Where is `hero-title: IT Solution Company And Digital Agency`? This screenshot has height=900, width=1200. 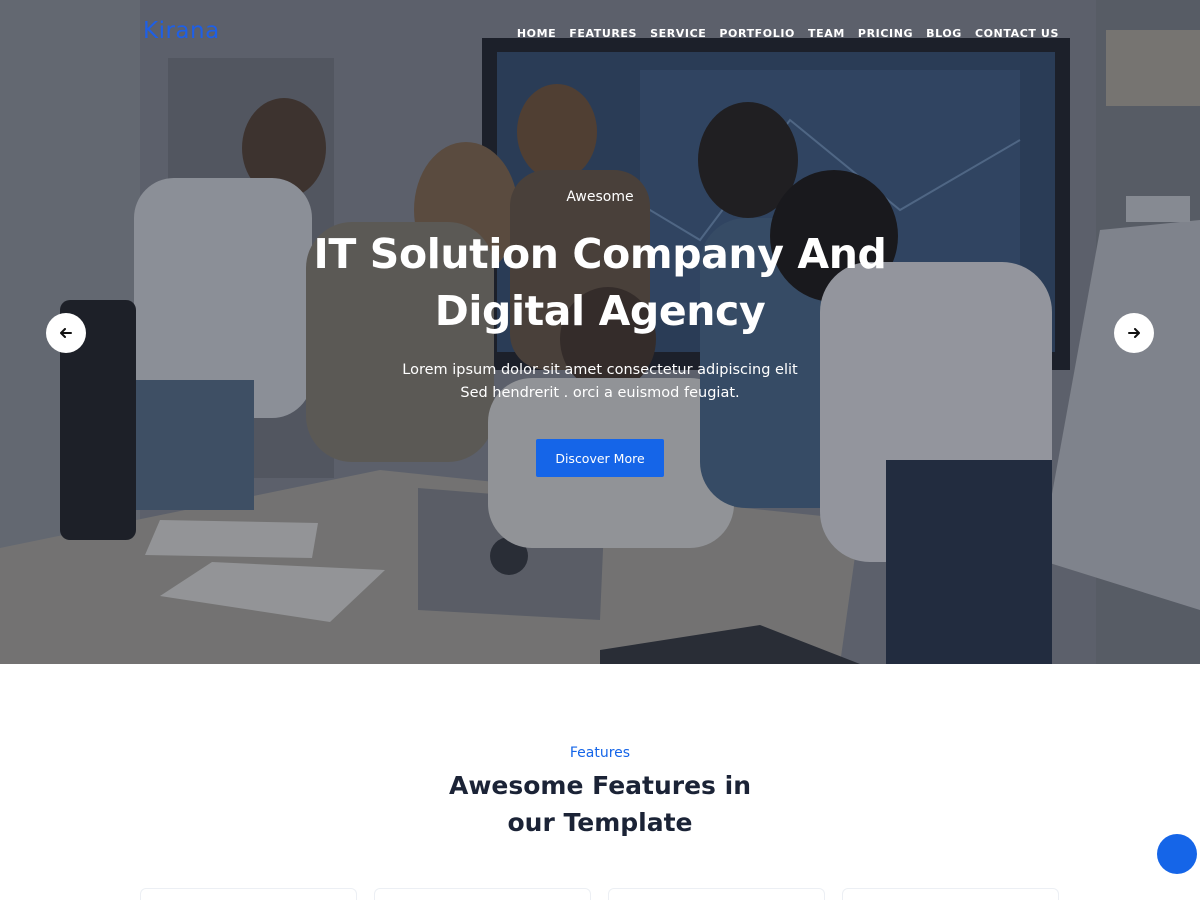
hero-title: IT Solution Company And Digital Agency is located at coordinates (600, 282).